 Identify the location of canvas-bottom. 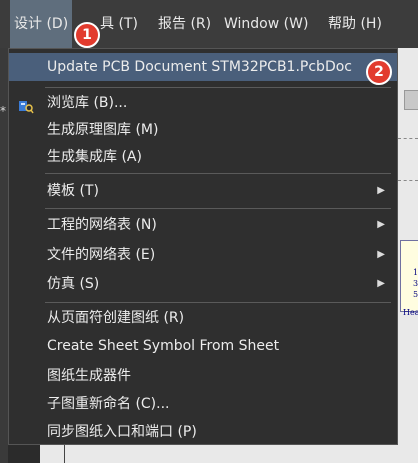
(215, 454).